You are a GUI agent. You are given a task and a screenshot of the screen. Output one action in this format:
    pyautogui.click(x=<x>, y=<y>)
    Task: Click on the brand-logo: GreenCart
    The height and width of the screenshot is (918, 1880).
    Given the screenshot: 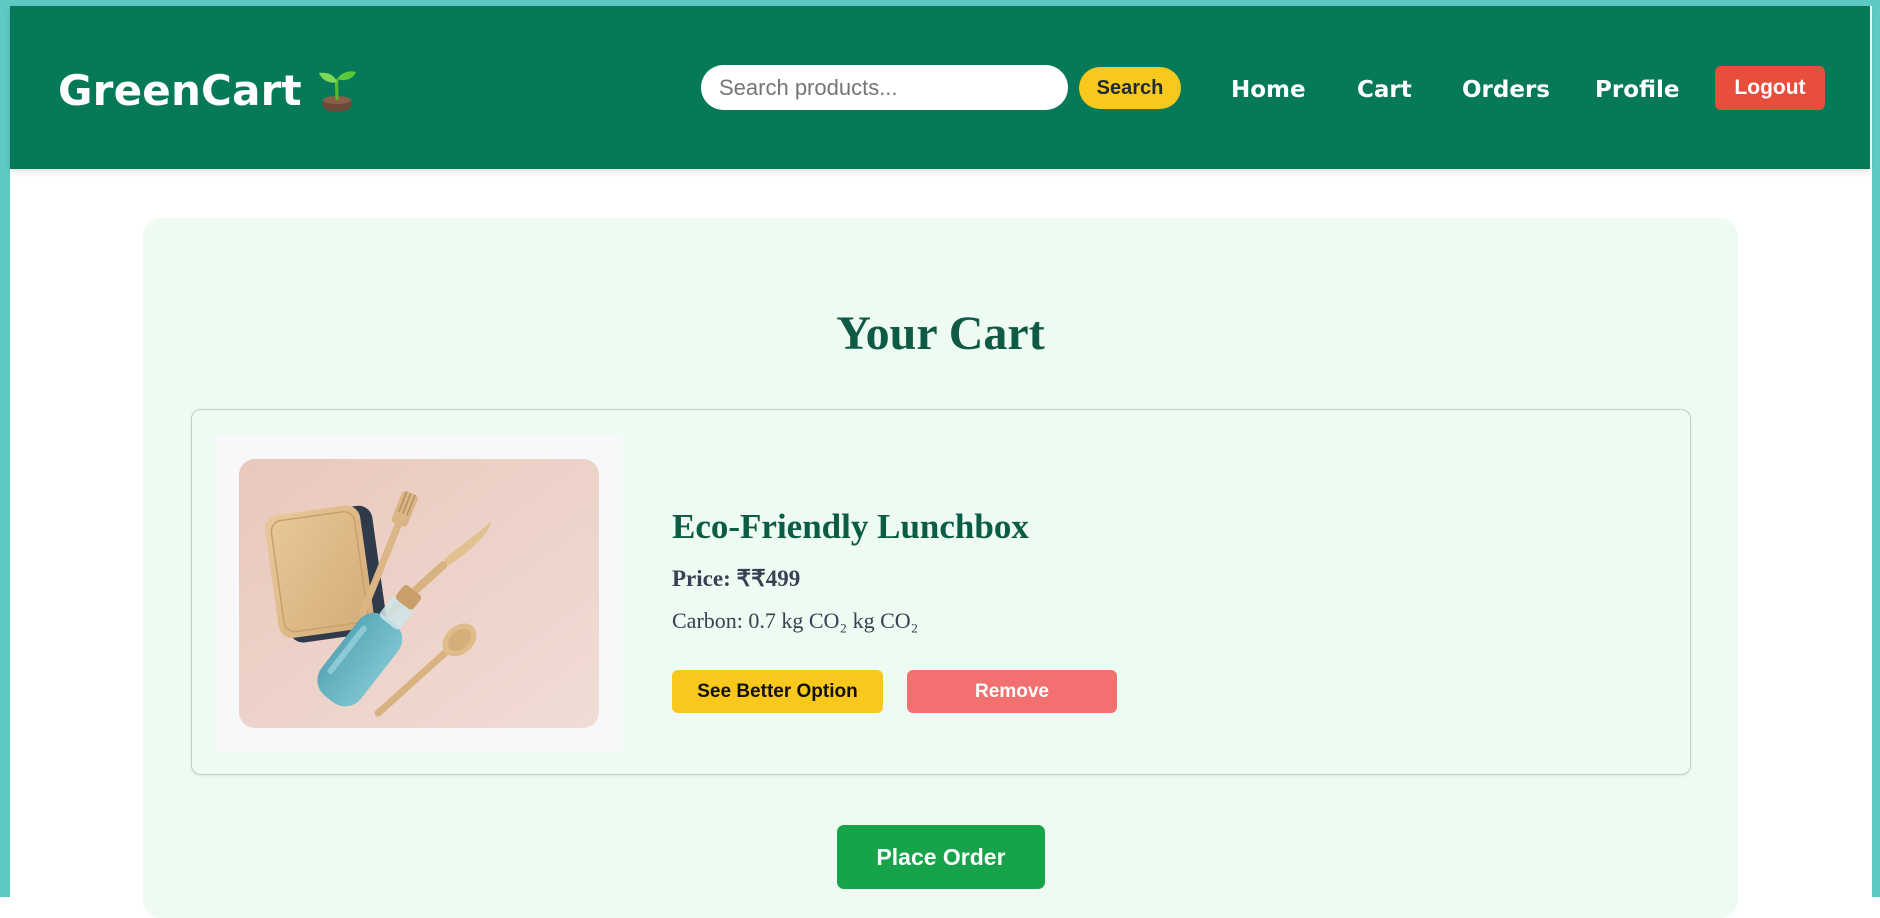 What is the action you would take?
    pyautogui.click(x=208, y=94)
    